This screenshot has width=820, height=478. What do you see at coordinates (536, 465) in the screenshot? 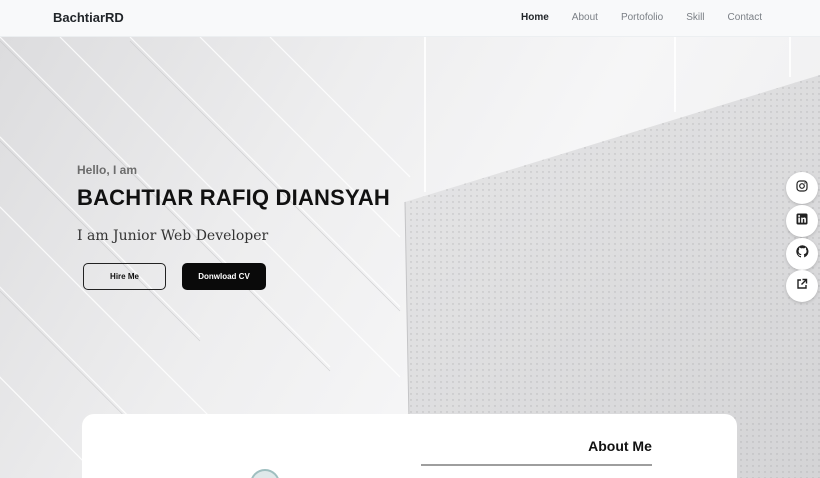
I see `about-divider` at bounding box center [536, 465].